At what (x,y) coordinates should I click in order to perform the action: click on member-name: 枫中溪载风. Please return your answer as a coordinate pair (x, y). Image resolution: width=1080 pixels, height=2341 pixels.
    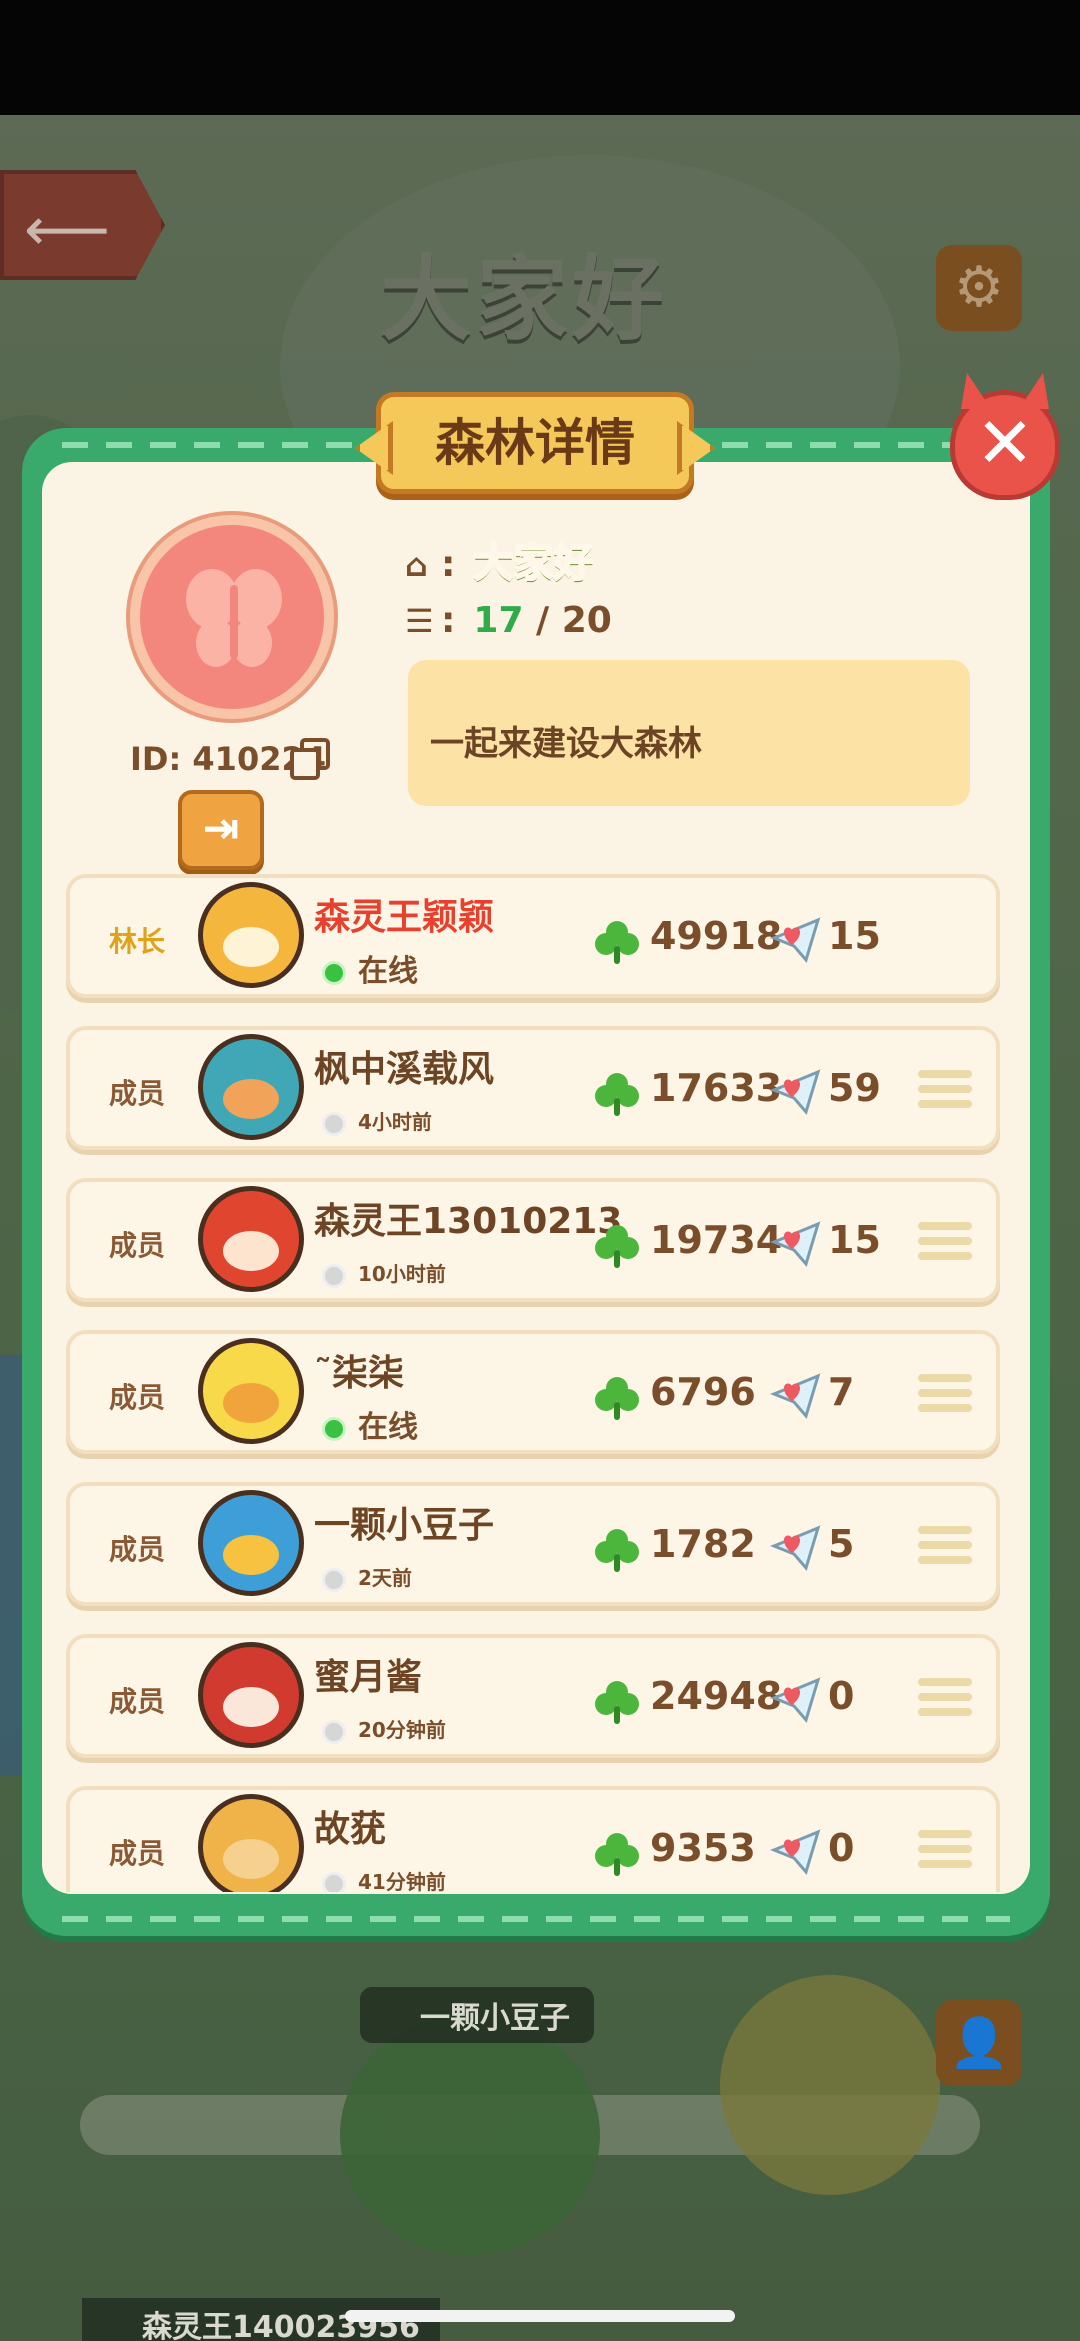
    Looking at the image, I should click on (404, 1069).